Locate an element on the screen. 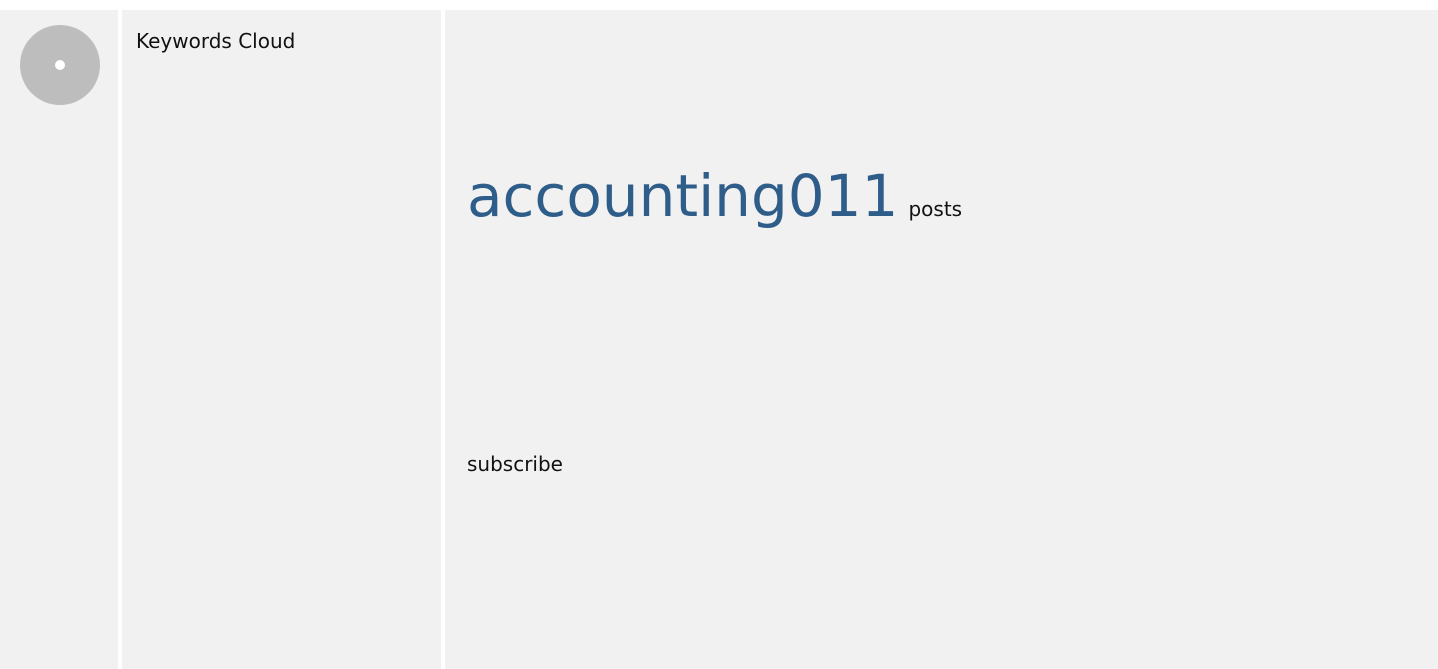 This screenshot has width=1438, height=669. status-column is located at coordinates (59, 339).